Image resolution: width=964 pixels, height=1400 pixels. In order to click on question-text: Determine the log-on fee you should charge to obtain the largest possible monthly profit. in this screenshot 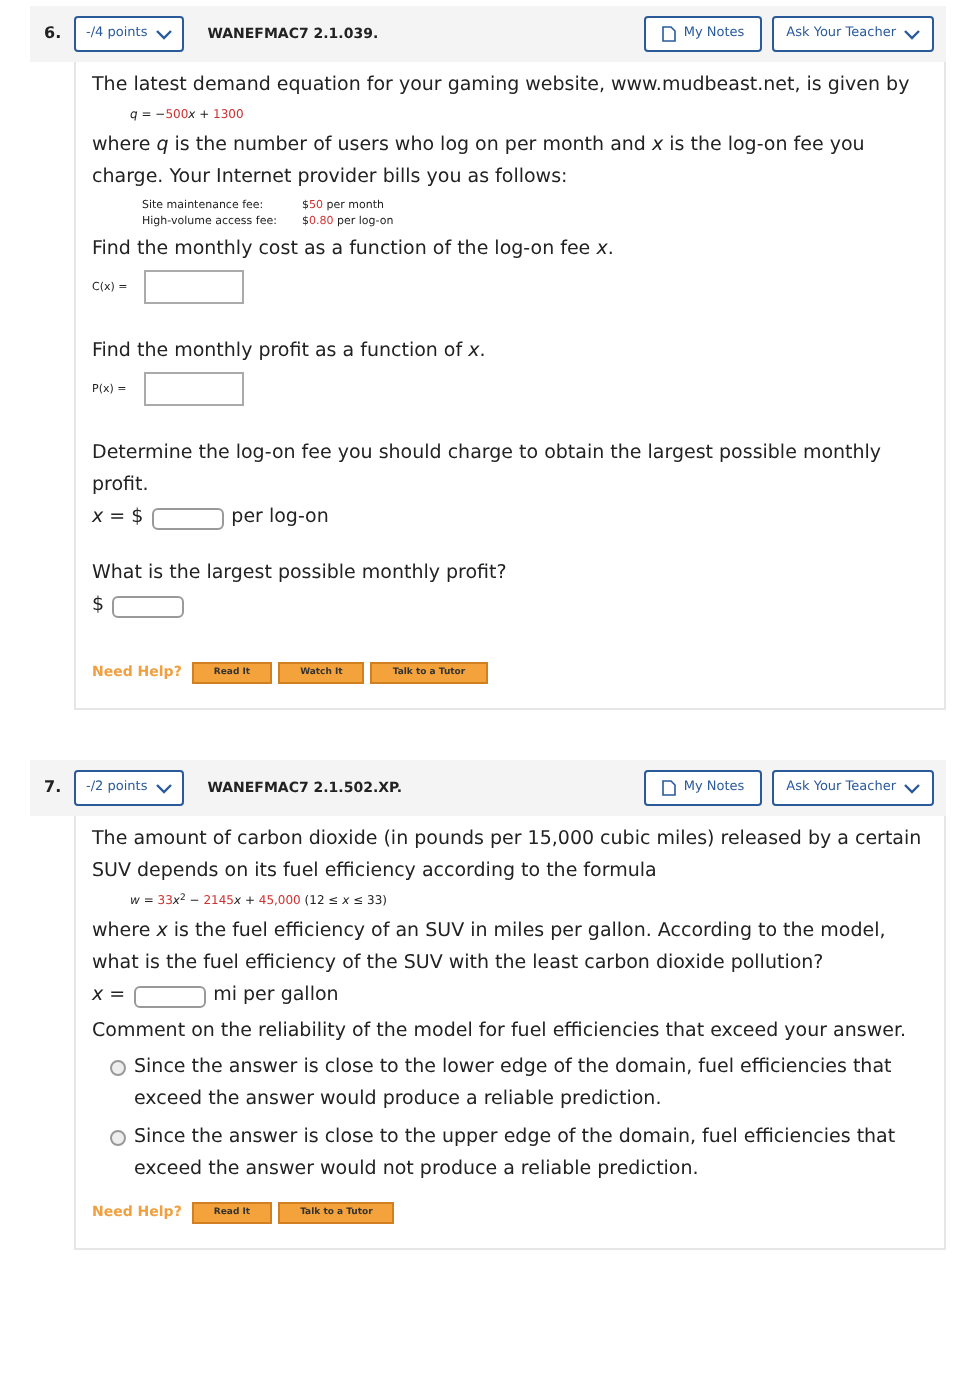, I will do `click(488, 470)`.